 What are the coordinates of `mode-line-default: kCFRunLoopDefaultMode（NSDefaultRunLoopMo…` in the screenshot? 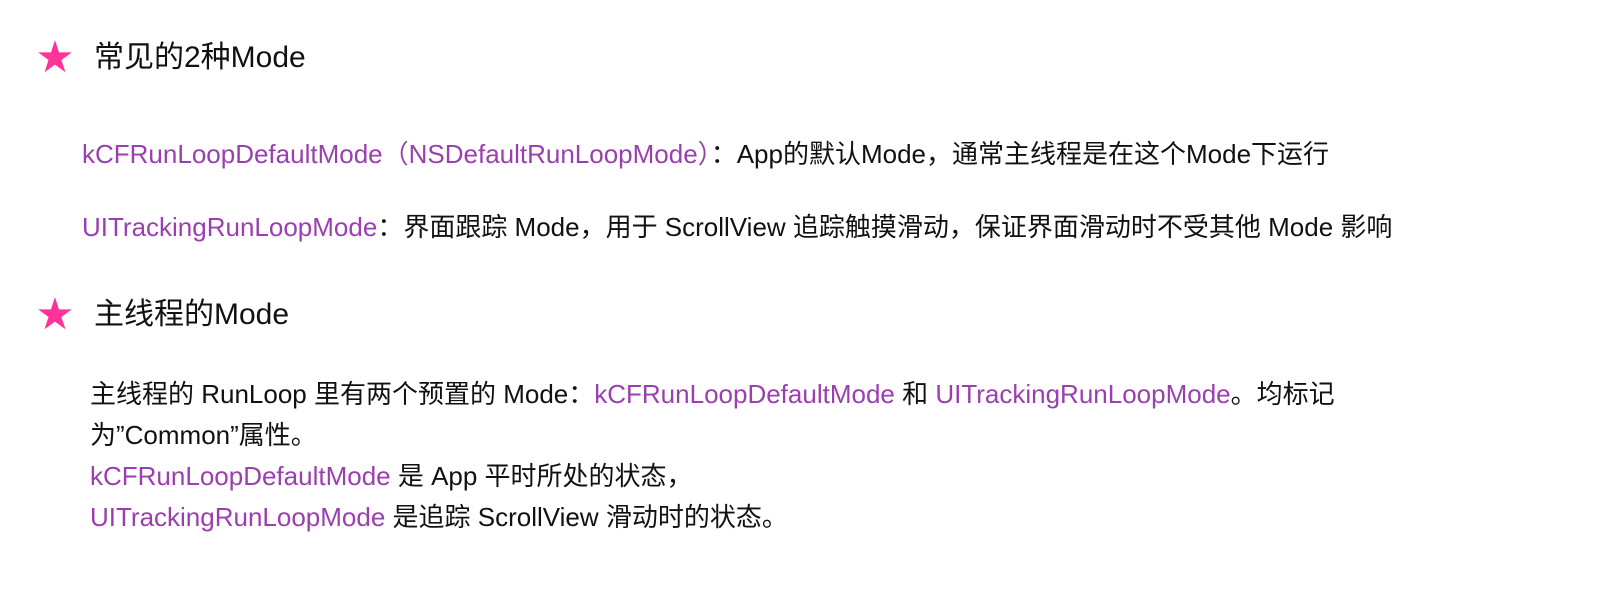 It's located at (705, 154).